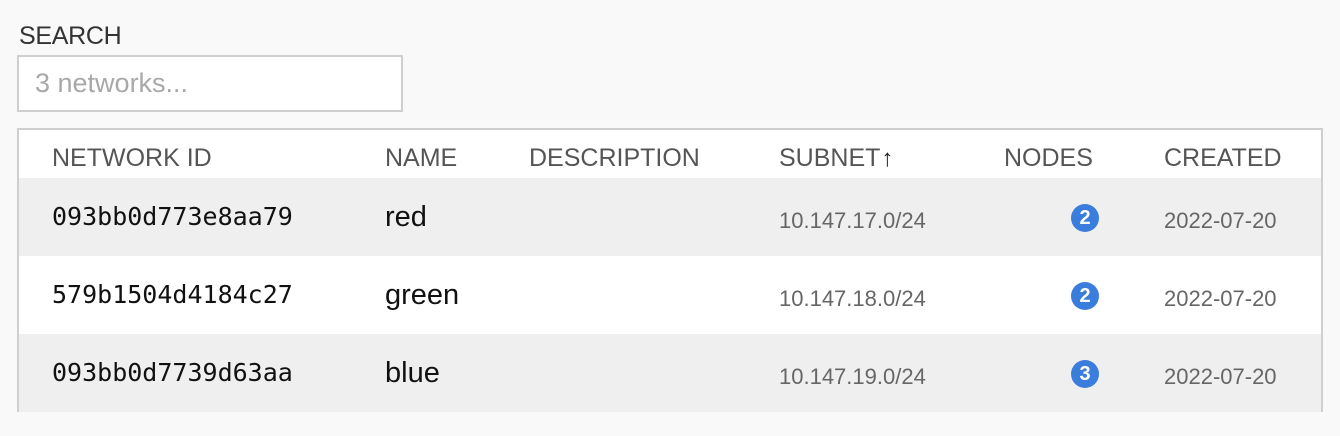 The height and width of the screenshot is (436, 1340). Describe the element at coordinates (852, 376) in the screenshot. I see `network-subnet-cell: 10.147.19.0/24` at that location.